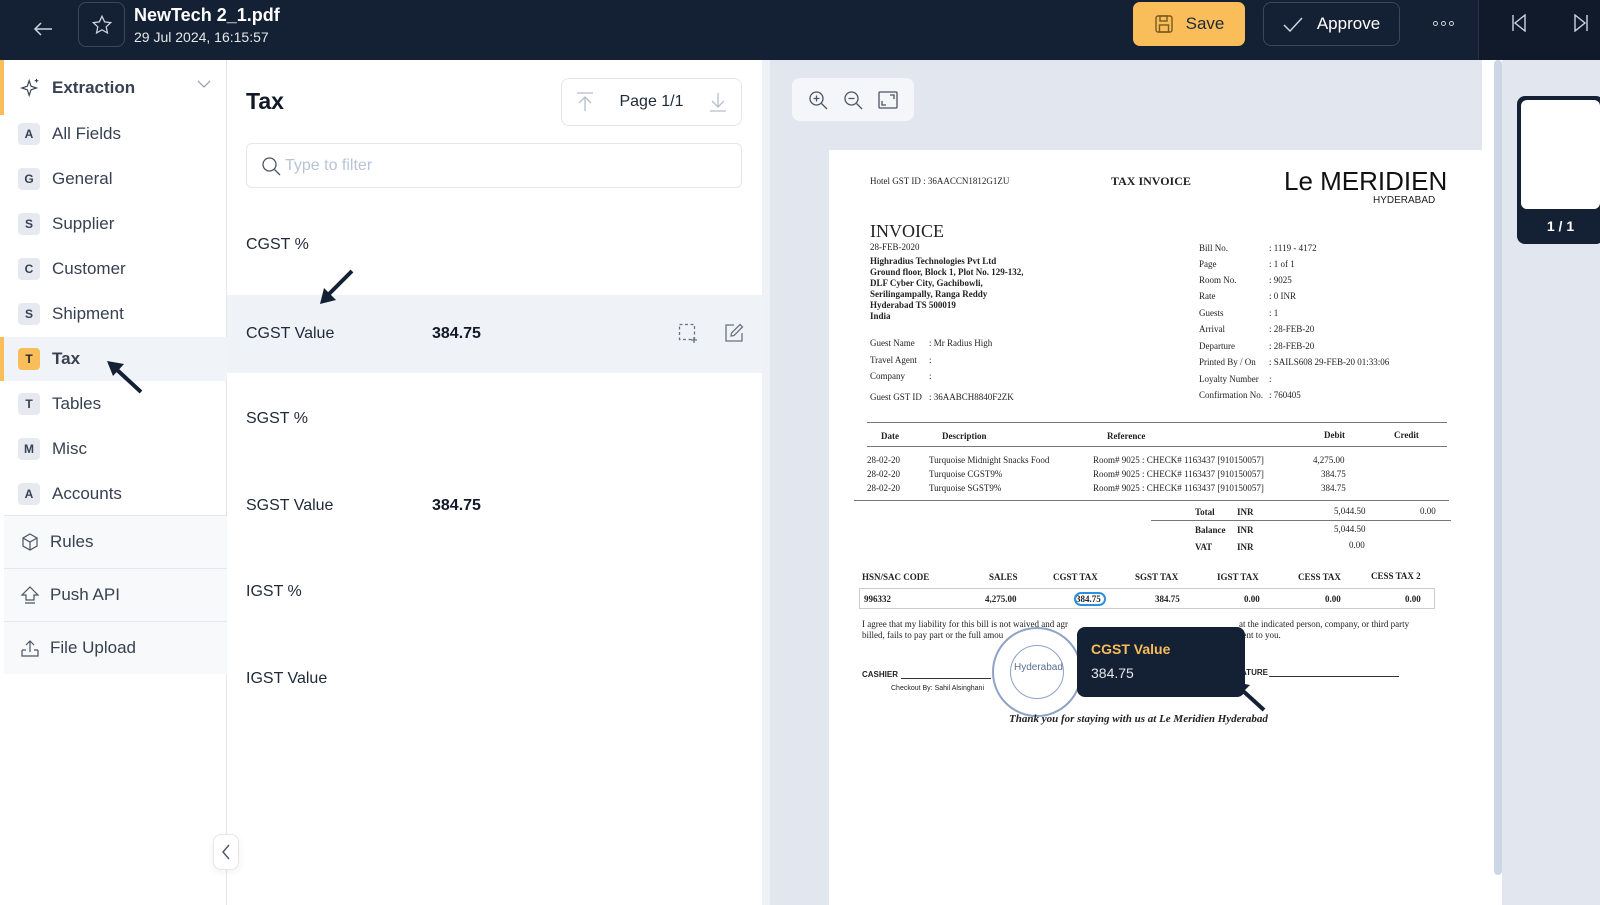  Describe the element at coordinates (93, 647) in the screenshot. I see `sidebar-section-label: File Upload` at that location.